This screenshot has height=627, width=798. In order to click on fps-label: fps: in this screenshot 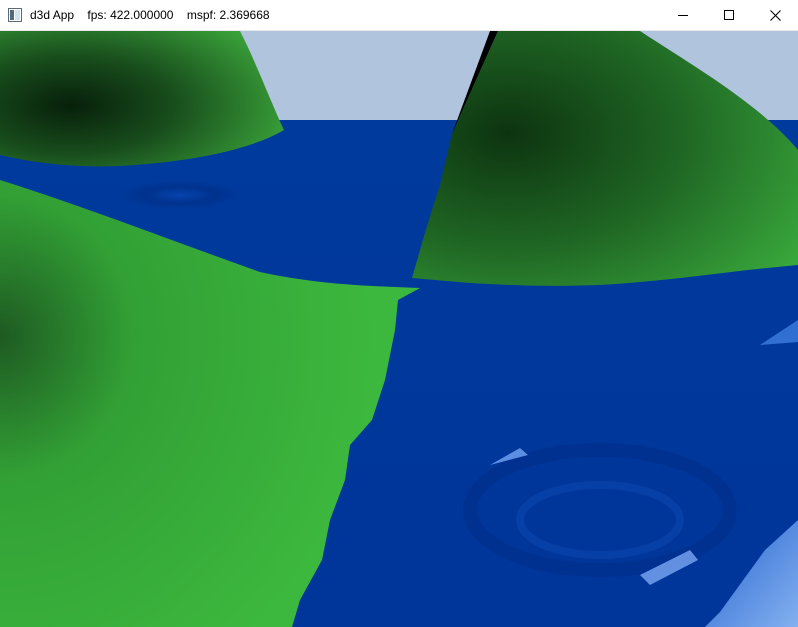, I will do `click(97, 15)`.